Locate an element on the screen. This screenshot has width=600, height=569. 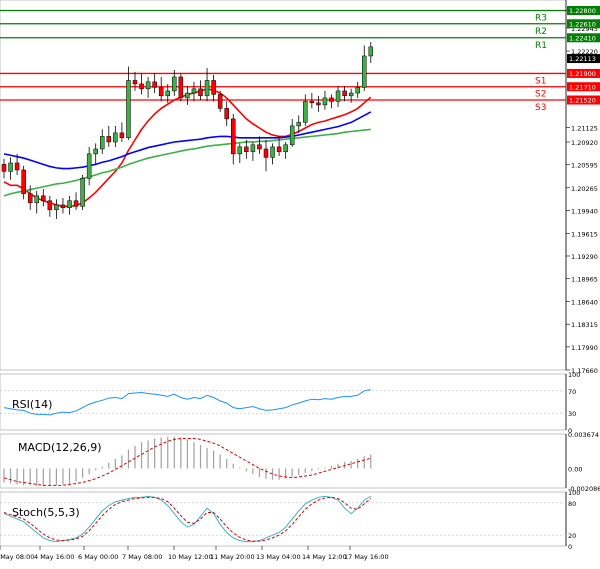
time-axis-label: 4 May 16:00 is located at coordinates (54, 557).